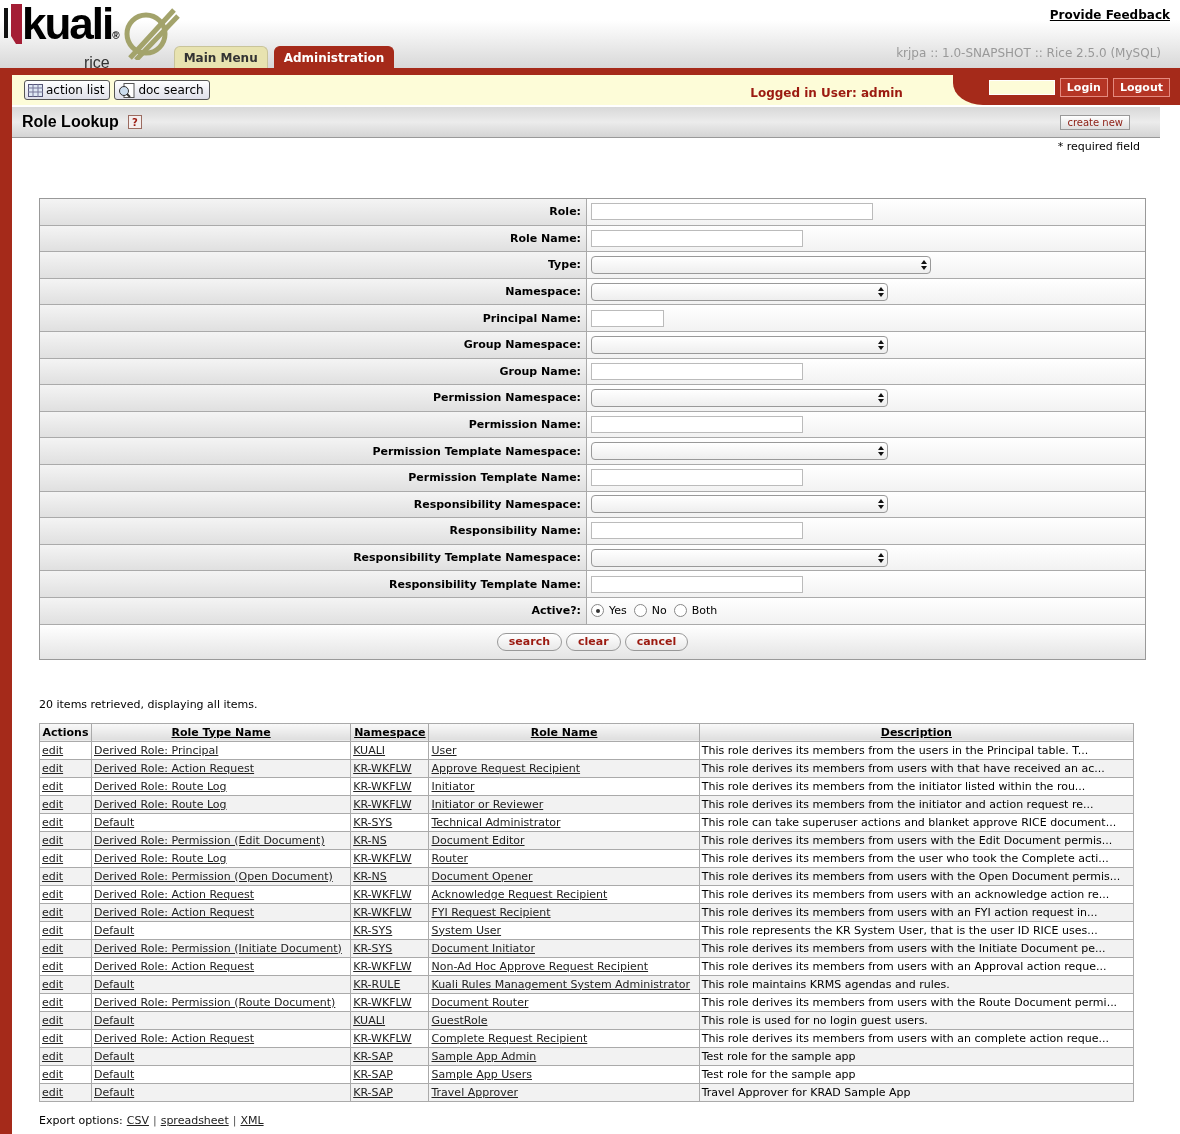 Image resolution: width=1180 pixels, height=1134 pixels. What do you see at coordinates (476, 451) in the screenshot?
I see `field-label: Permission Template Namespace:` at bounding box center [476, 451].